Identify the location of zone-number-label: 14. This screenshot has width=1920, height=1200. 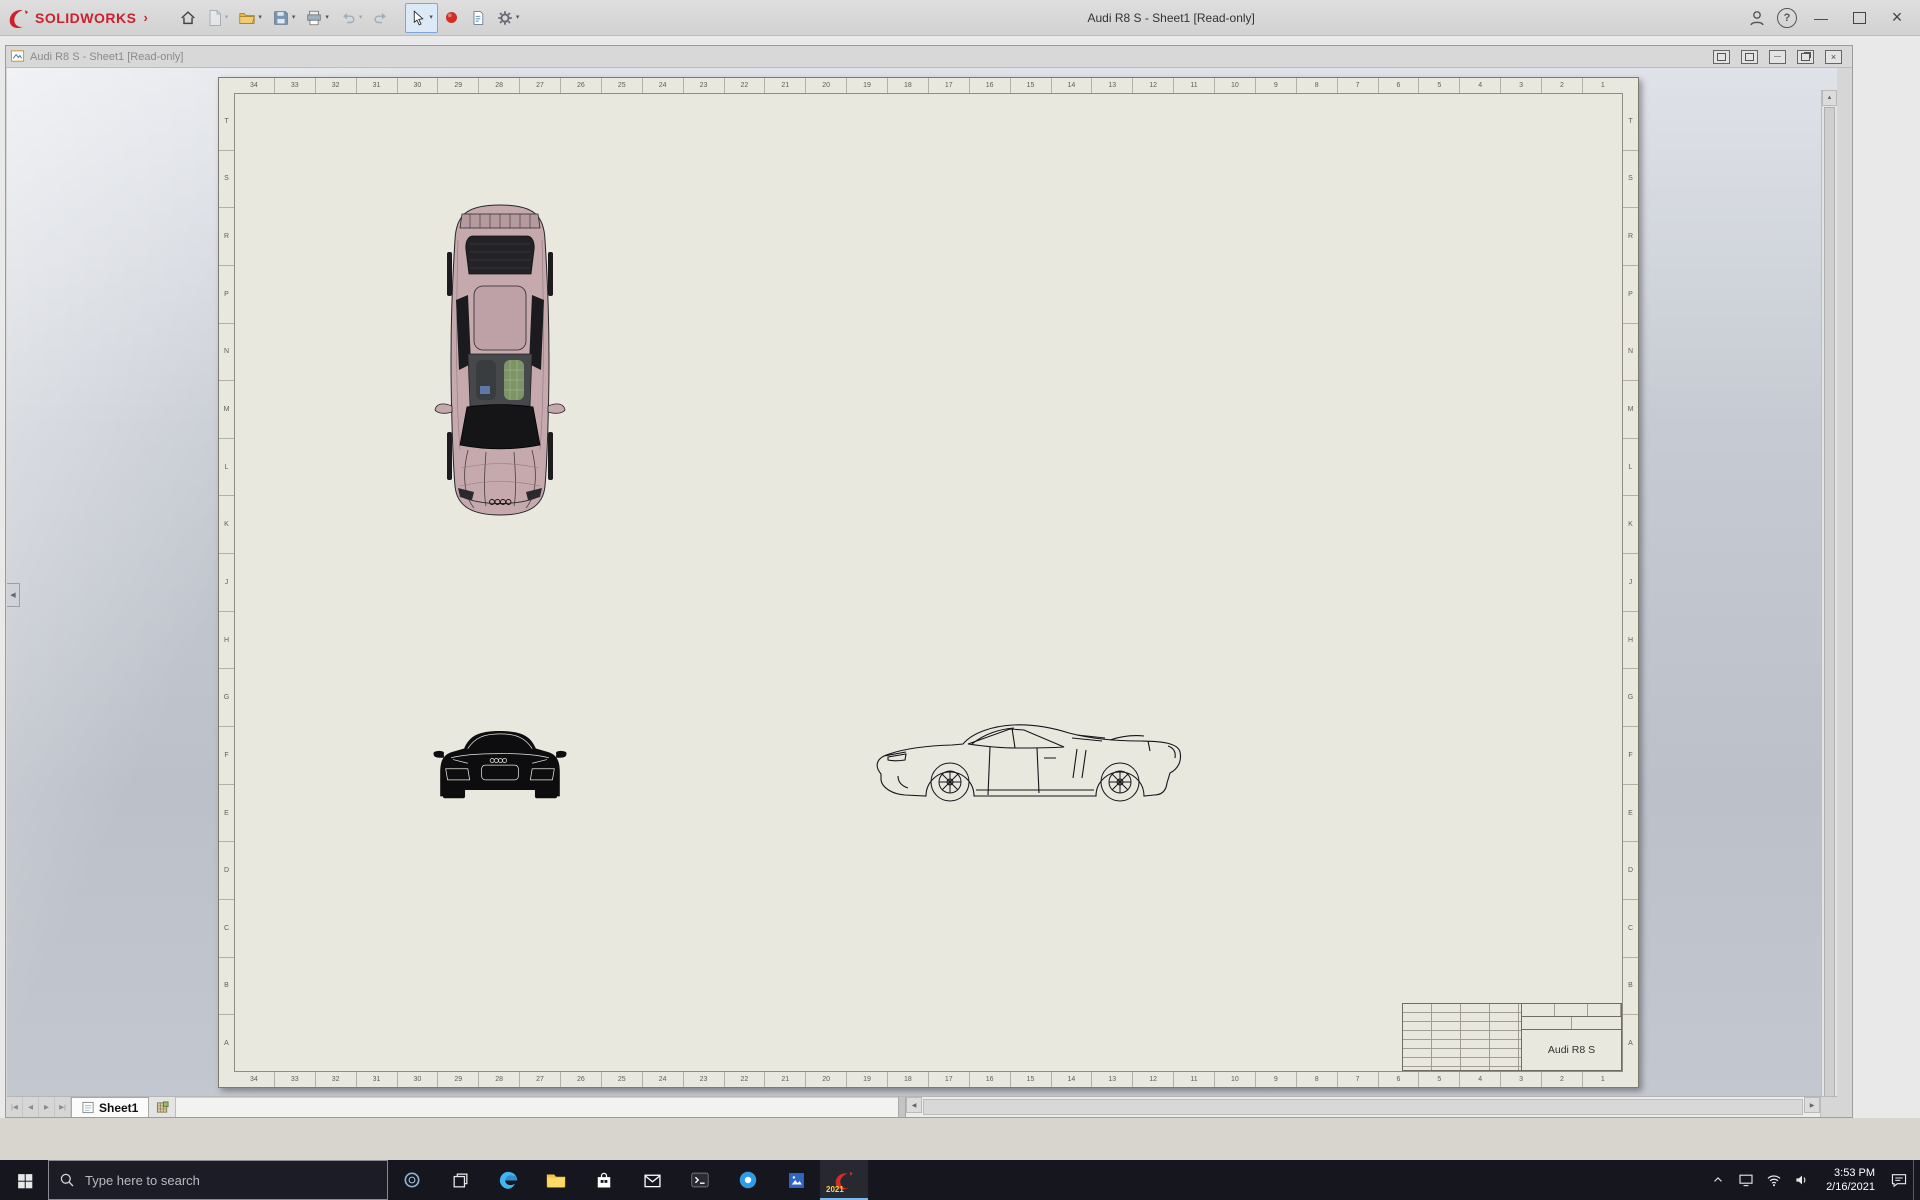
(1072, 1079).